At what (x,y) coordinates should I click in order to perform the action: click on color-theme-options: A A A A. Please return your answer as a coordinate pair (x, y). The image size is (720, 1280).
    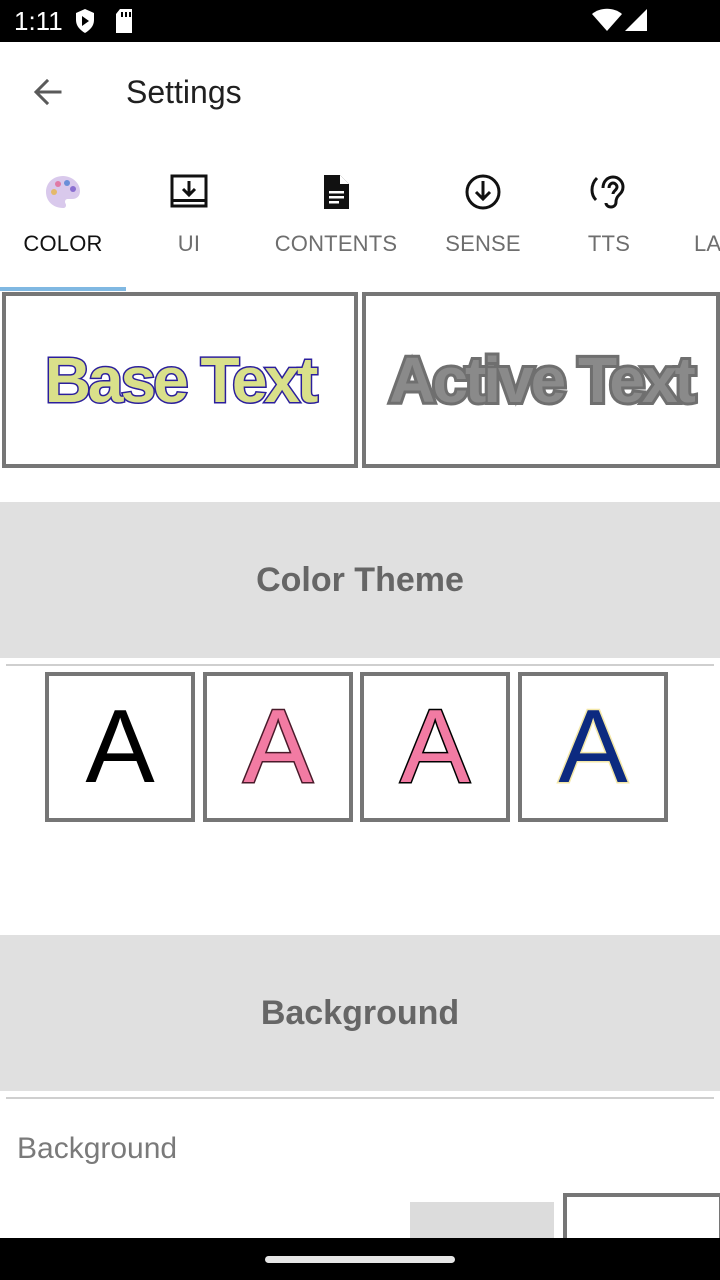
    Looking at the image, I should click on (360, 751).